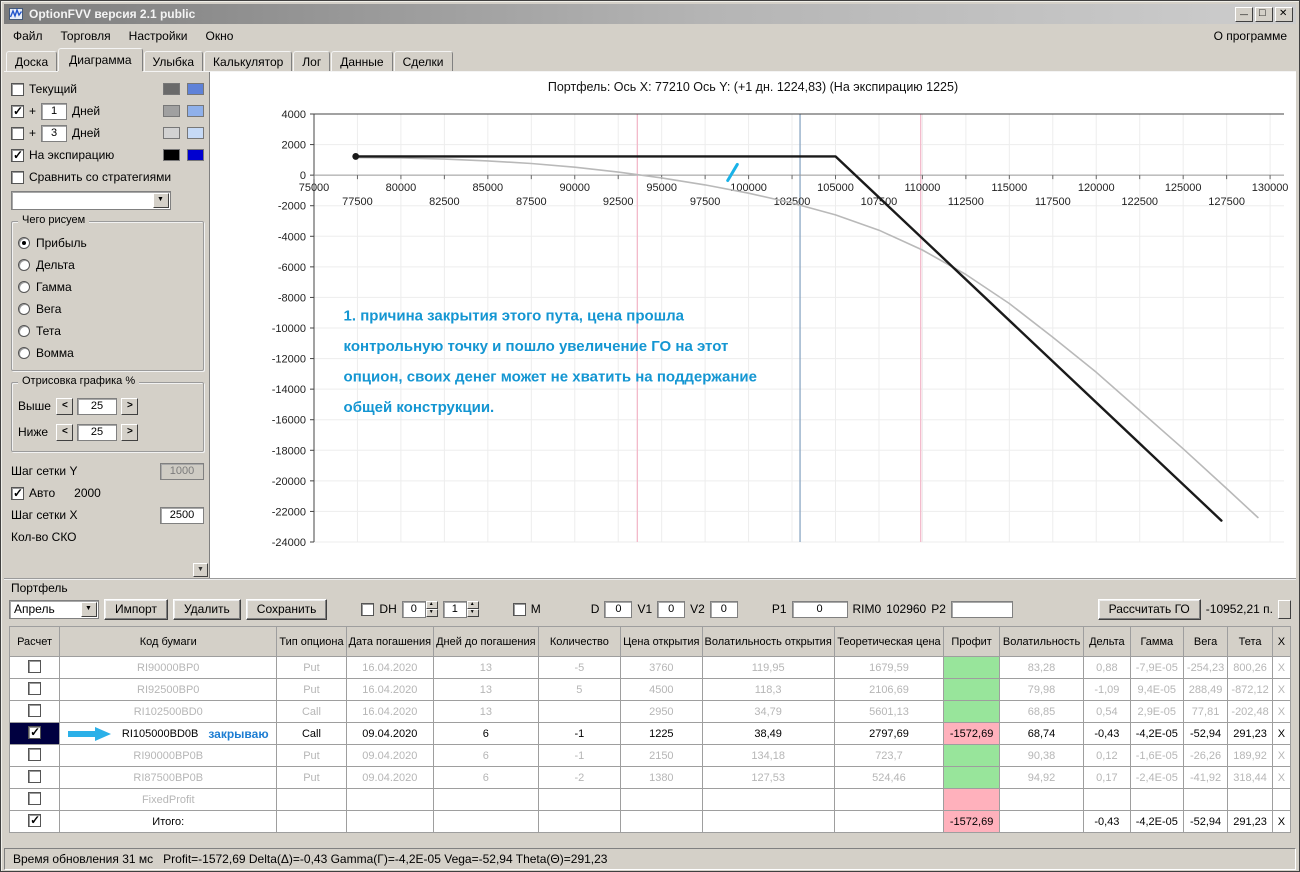  Describe the element at coordinates (768, 641) in the screenshot. I see `col-header-8: Волатильность открытия` at that location.